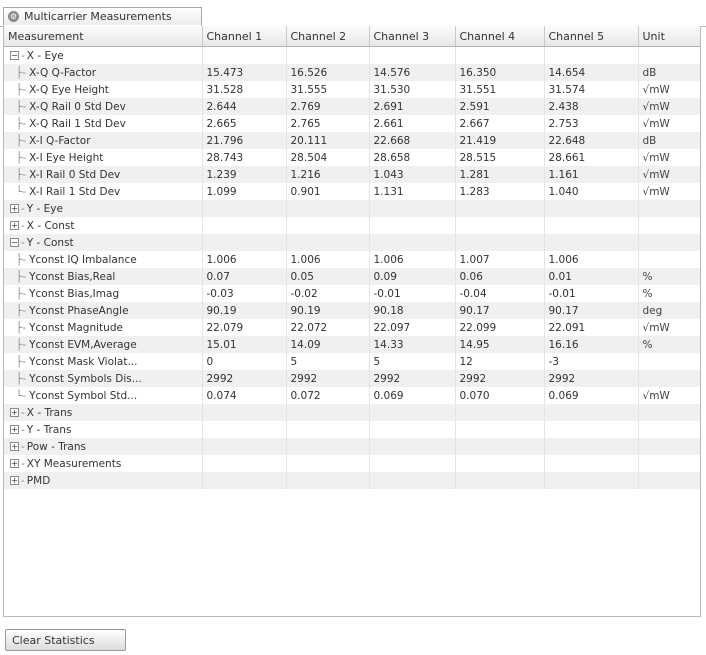  What do you see at coordinates (244, 327) in the screenshot?
I see `channel-1-value: 22.079` at bounding box center [244, 327].